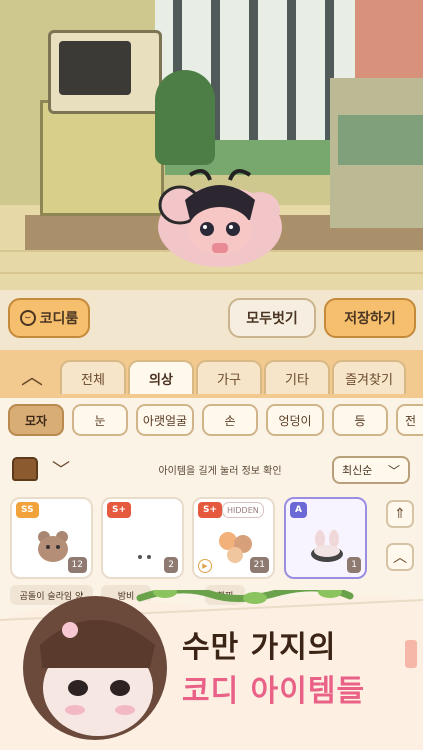 This screenshot has height=750, width=423. What do you see at coordinates (93, 380) in the screenshot?
I see `tab-label: 전체` at bounding box center [93, 380].